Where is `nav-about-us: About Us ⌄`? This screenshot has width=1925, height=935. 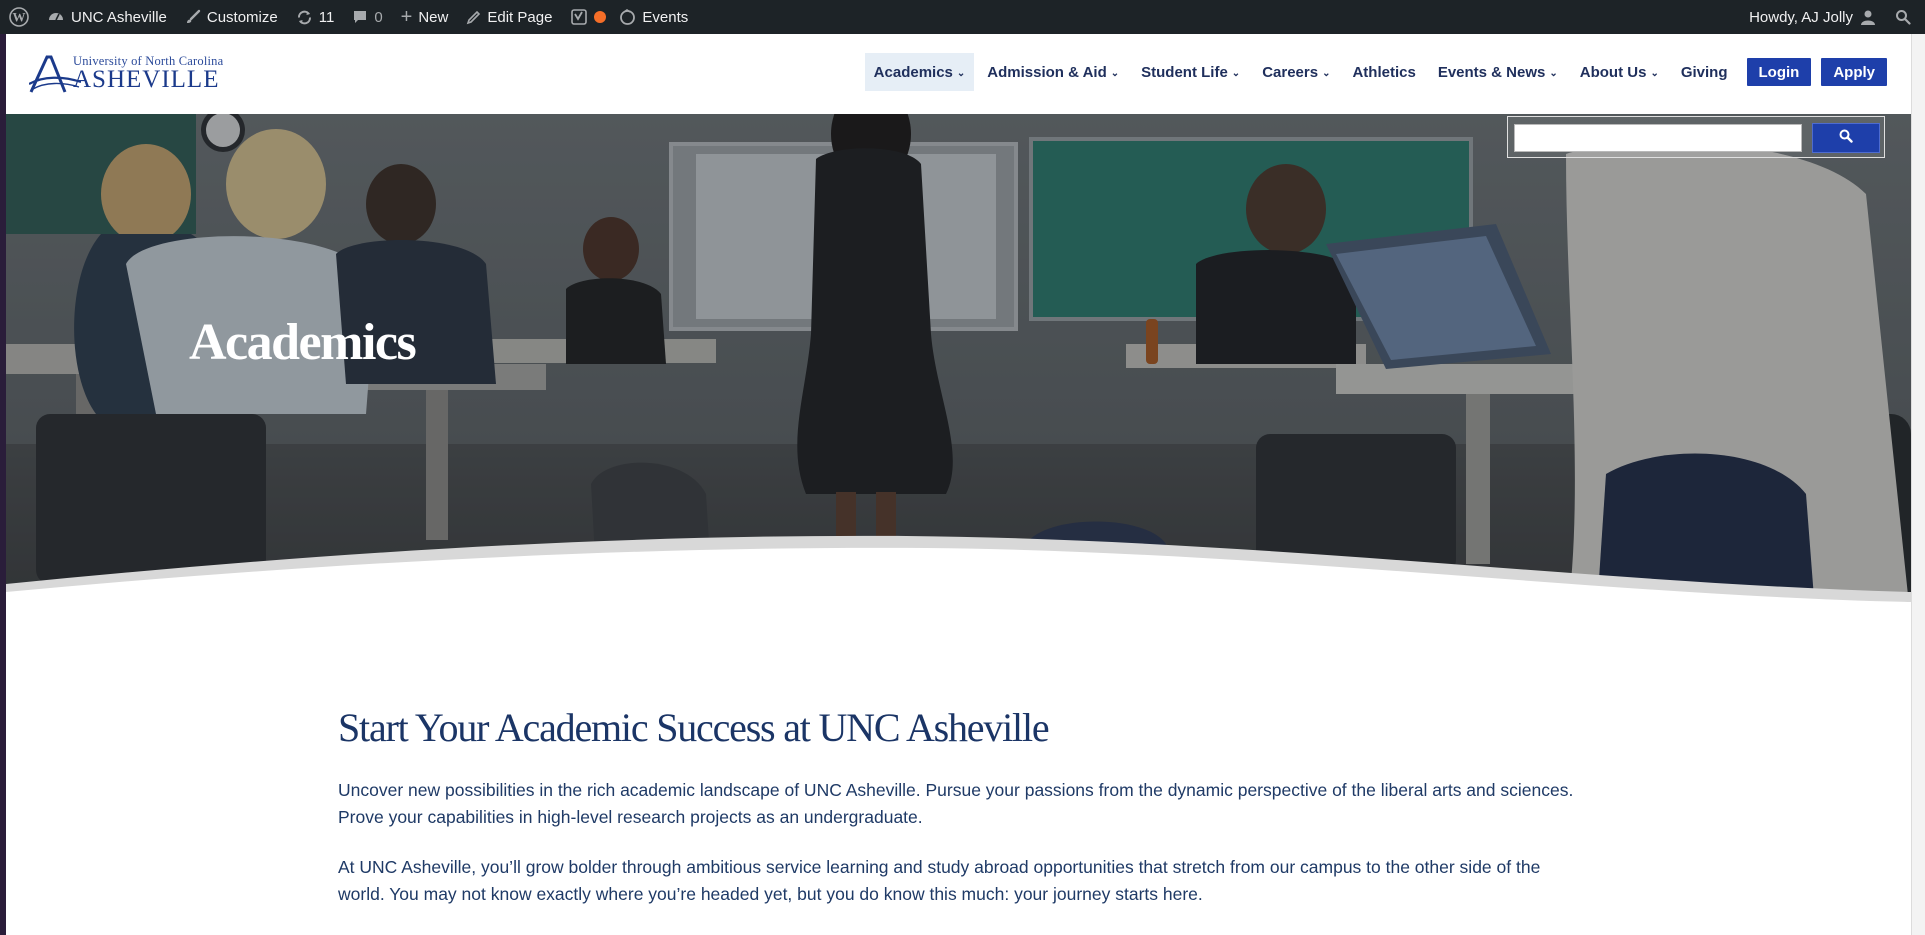
nav-about-us: About Us ⌄ is located at coordinates (1619, 72).